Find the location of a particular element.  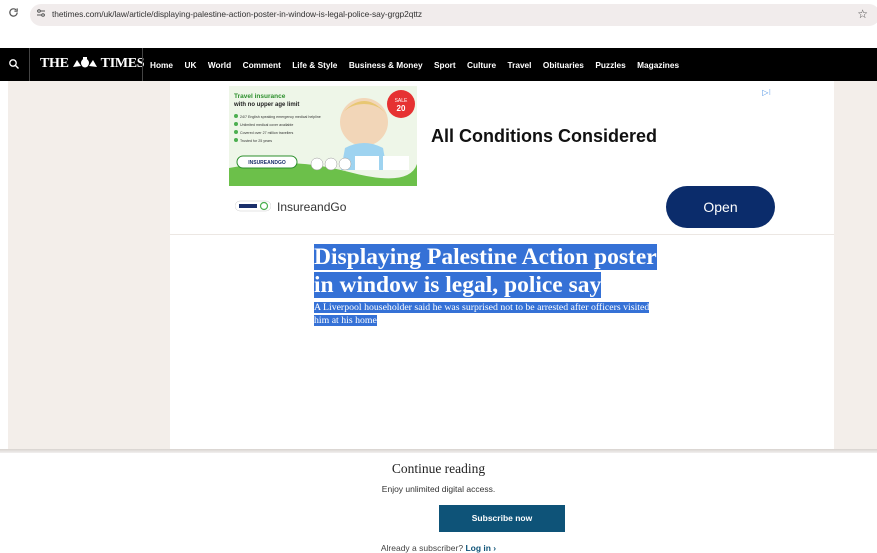

bookmark-star-icon: ☆ is located at coordinates (862, 14).